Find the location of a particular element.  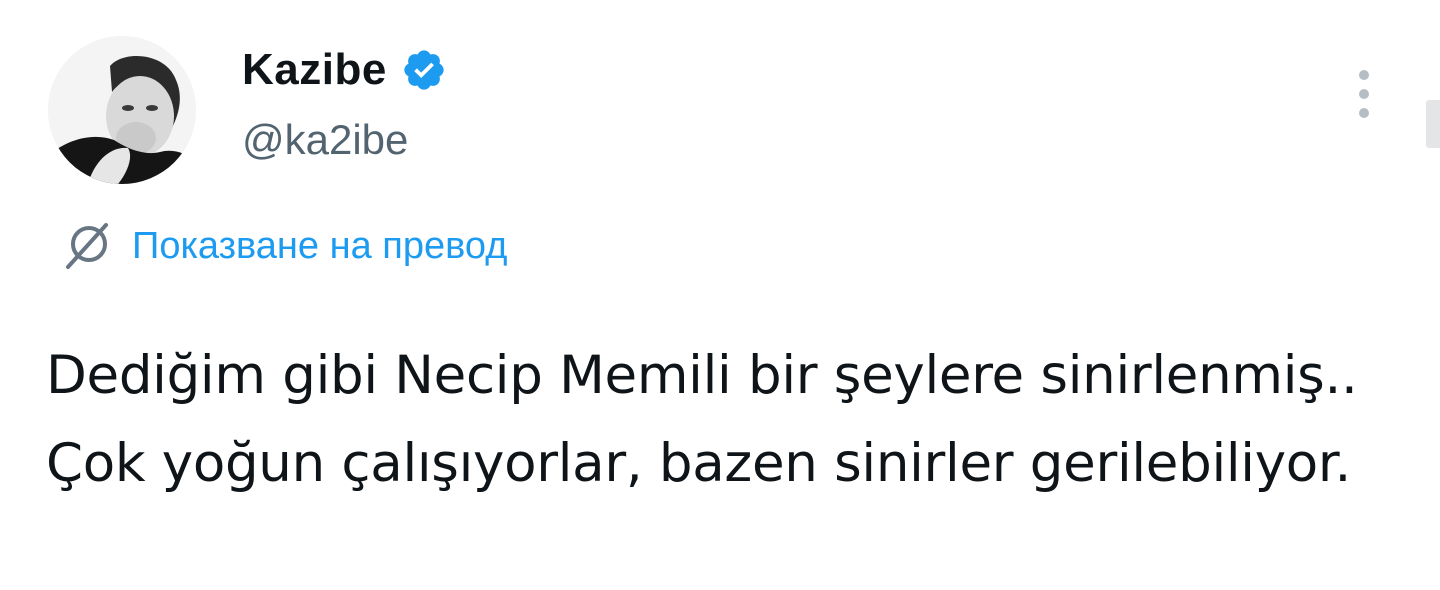

avatar-photo is located at coordinates (122, 110).